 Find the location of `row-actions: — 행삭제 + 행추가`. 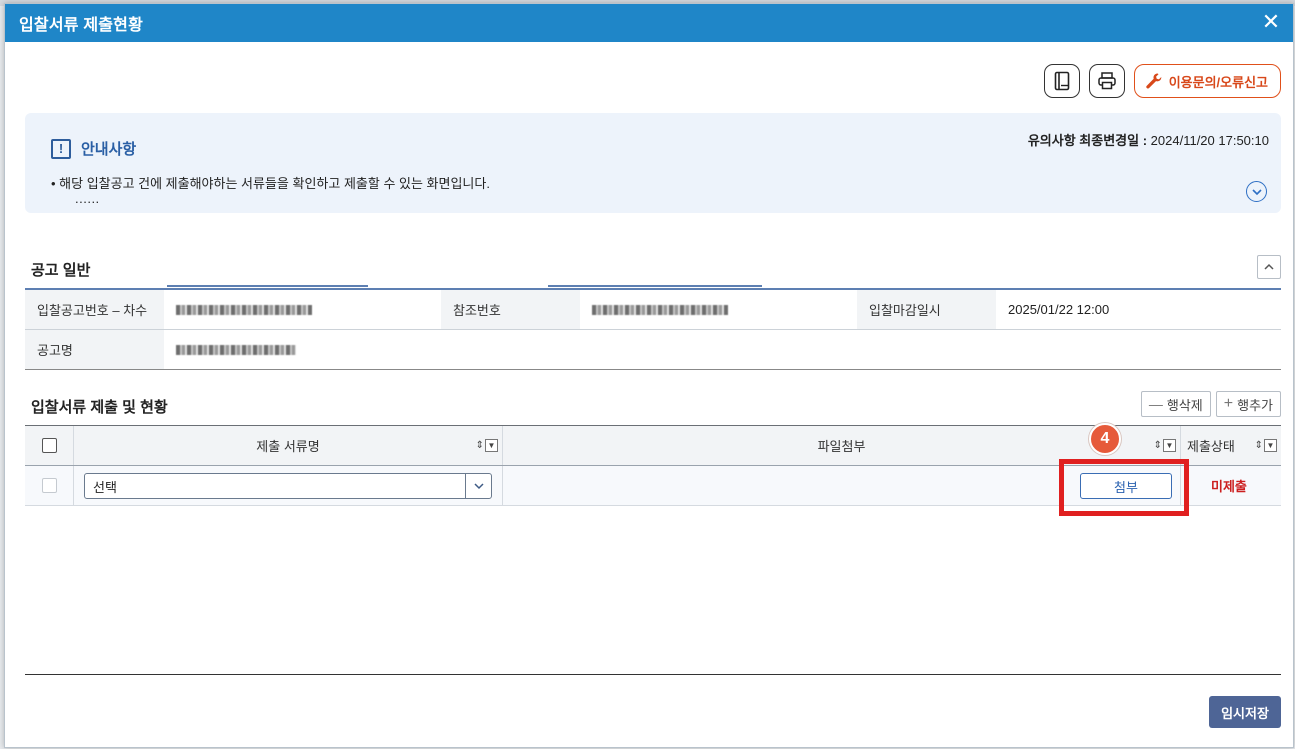

row-actions: — 행삭제 + 행추가 is located at coordinates (1210, 404).